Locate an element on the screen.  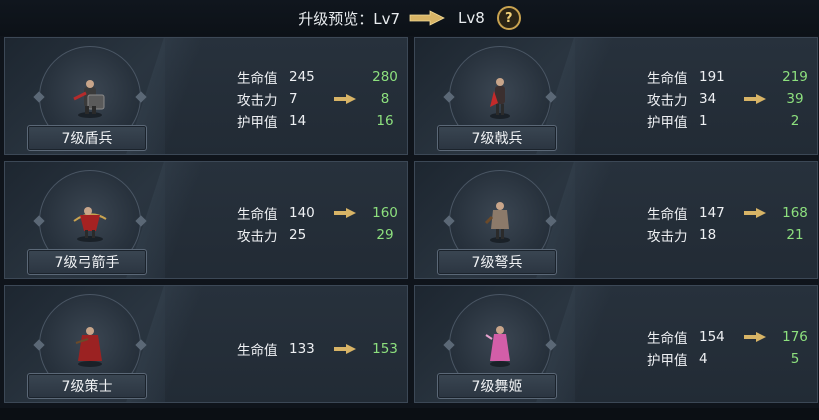
shield-soldier-icon is located at coordinates (89, 99).